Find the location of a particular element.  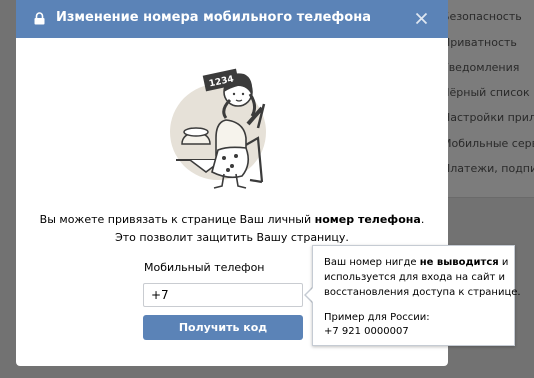

menu-item-blacklist: Чёрный список is located at coordinates (486, 92).